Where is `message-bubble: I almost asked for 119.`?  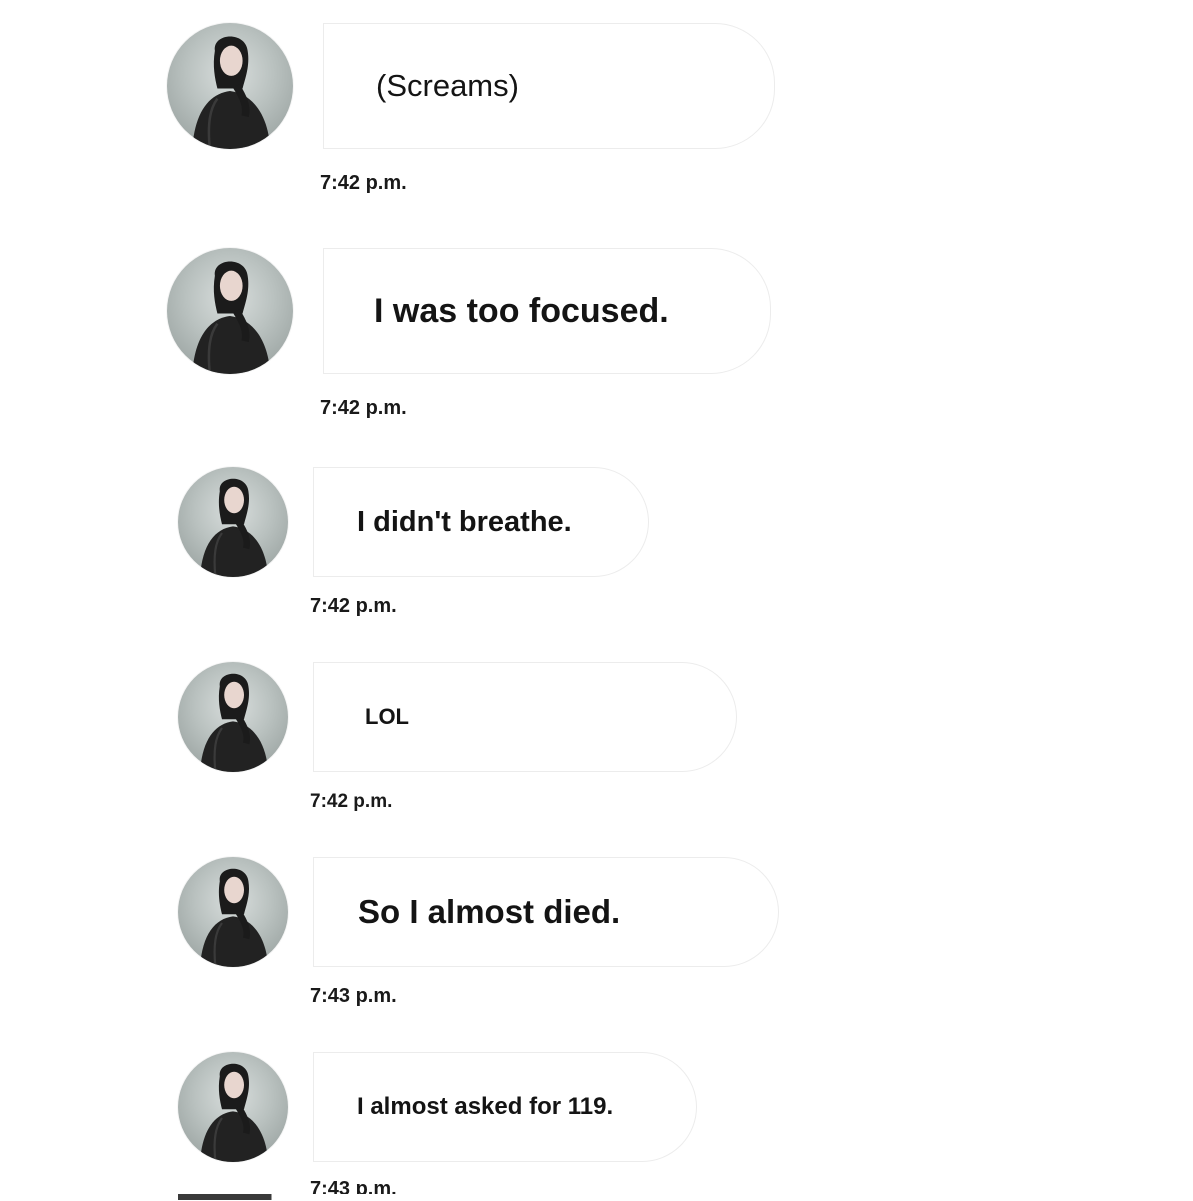 message-bubble: I almost asked for 119. is located at coordinates (505, 1107).